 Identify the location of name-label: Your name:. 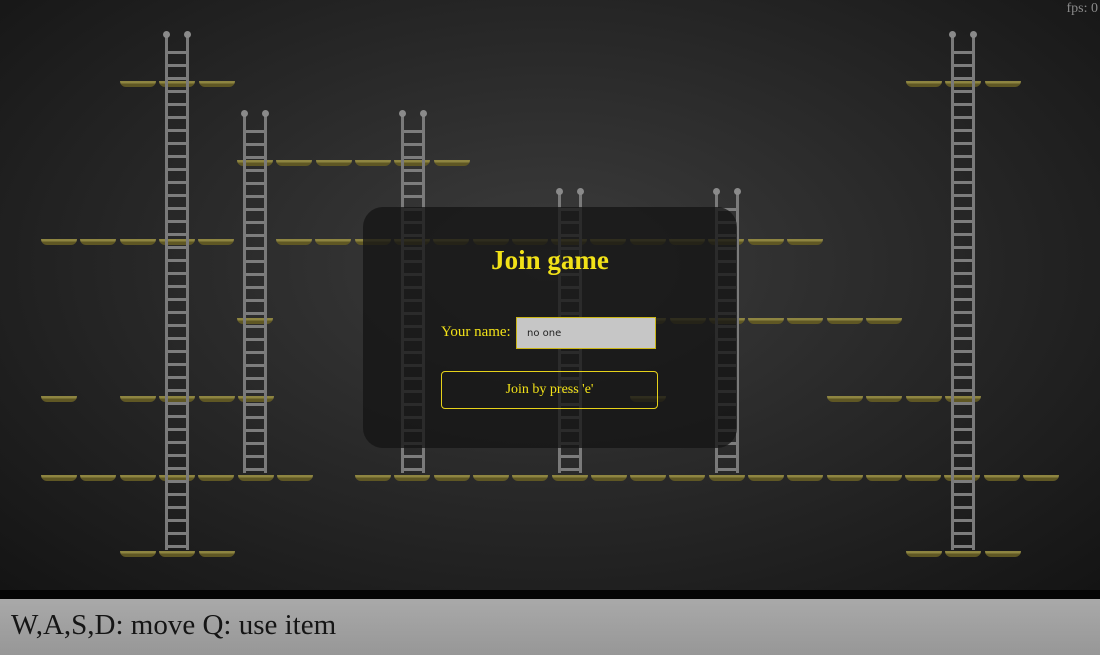
(476, 332).